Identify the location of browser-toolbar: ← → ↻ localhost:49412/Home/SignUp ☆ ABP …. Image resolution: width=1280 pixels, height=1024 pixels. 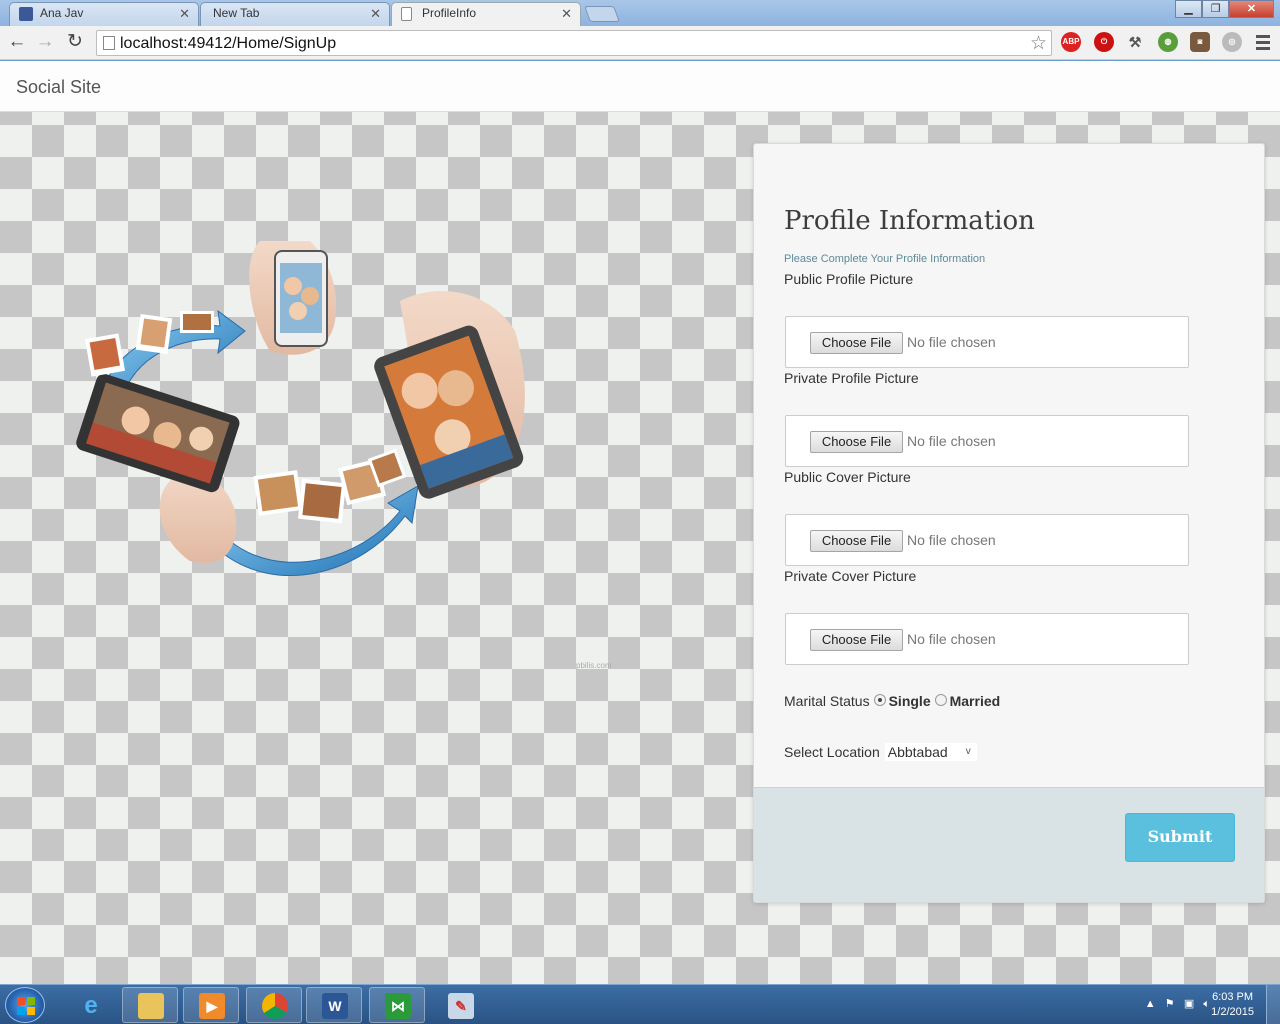
(640, 43).